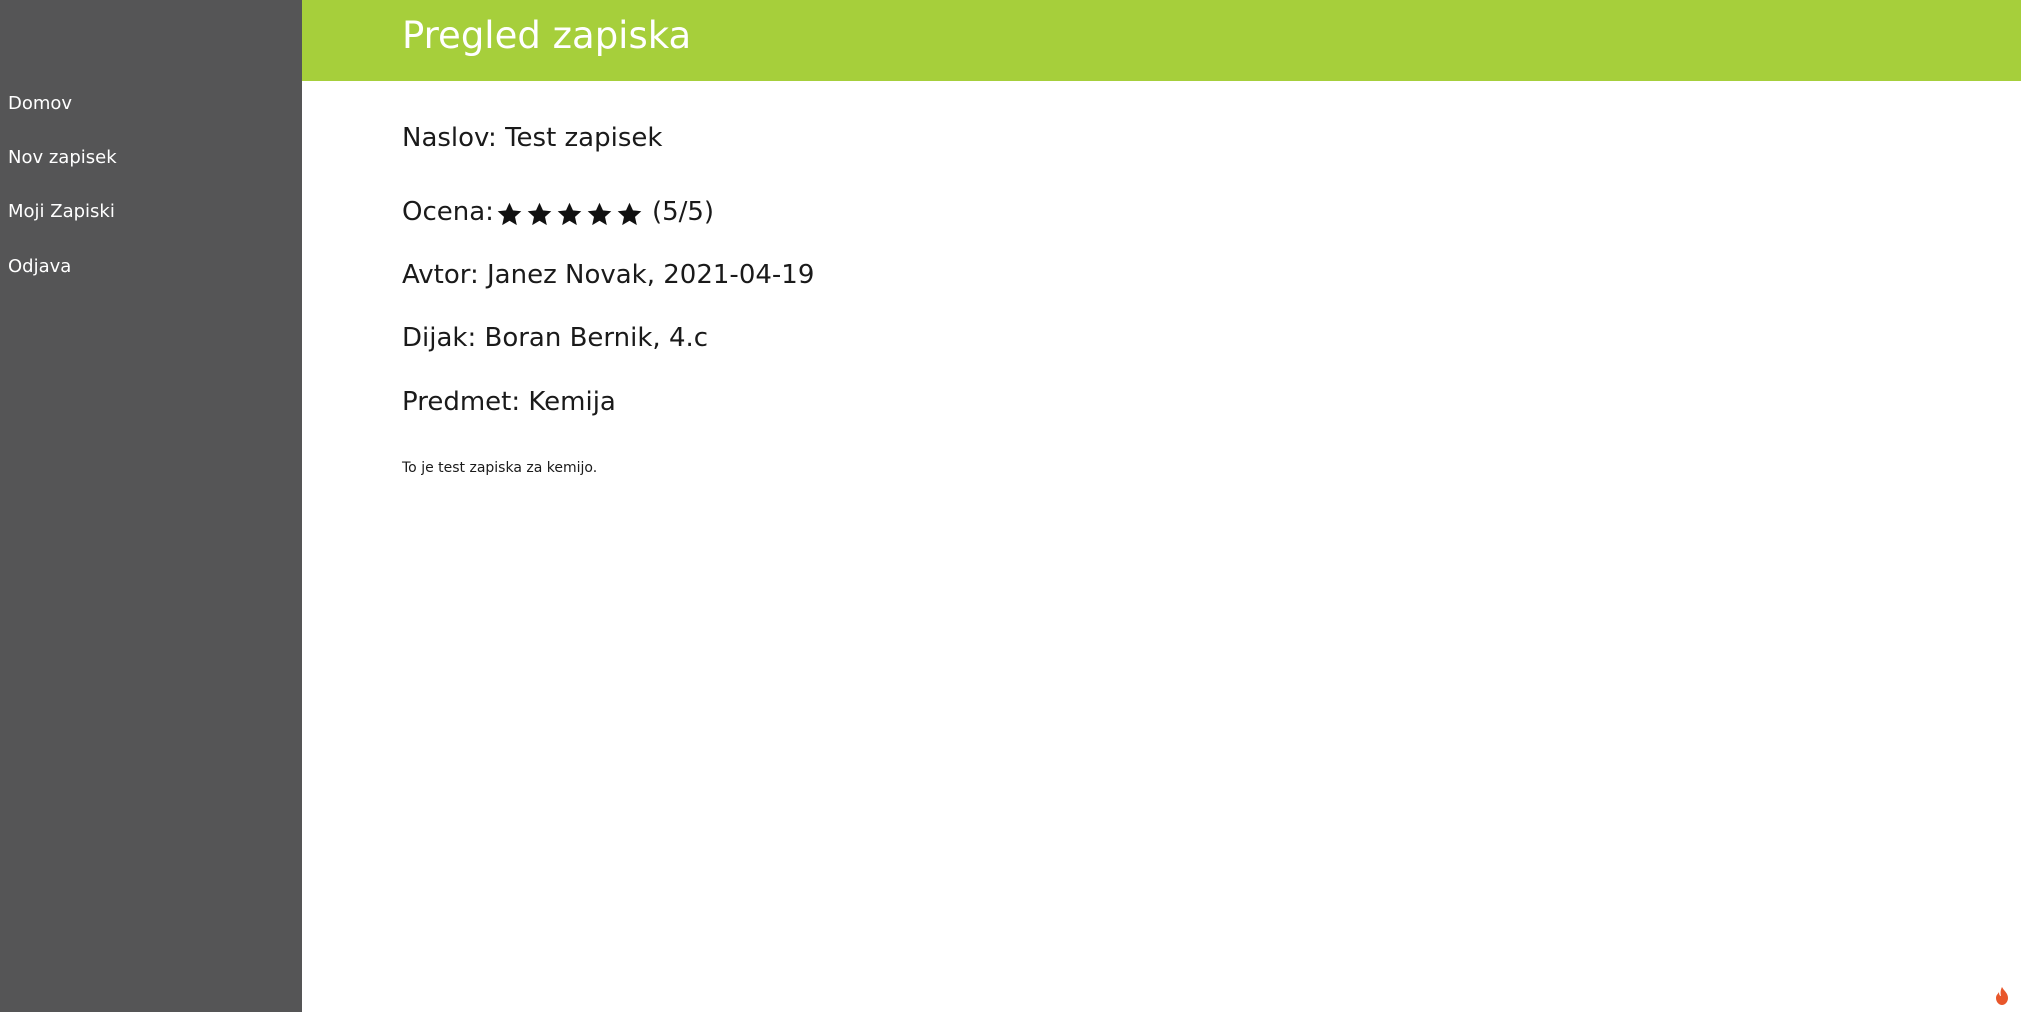 The height and width of the screenshot is (1012, 2021). I want to click on note-student-label: Dijak:, so click(439, 338).